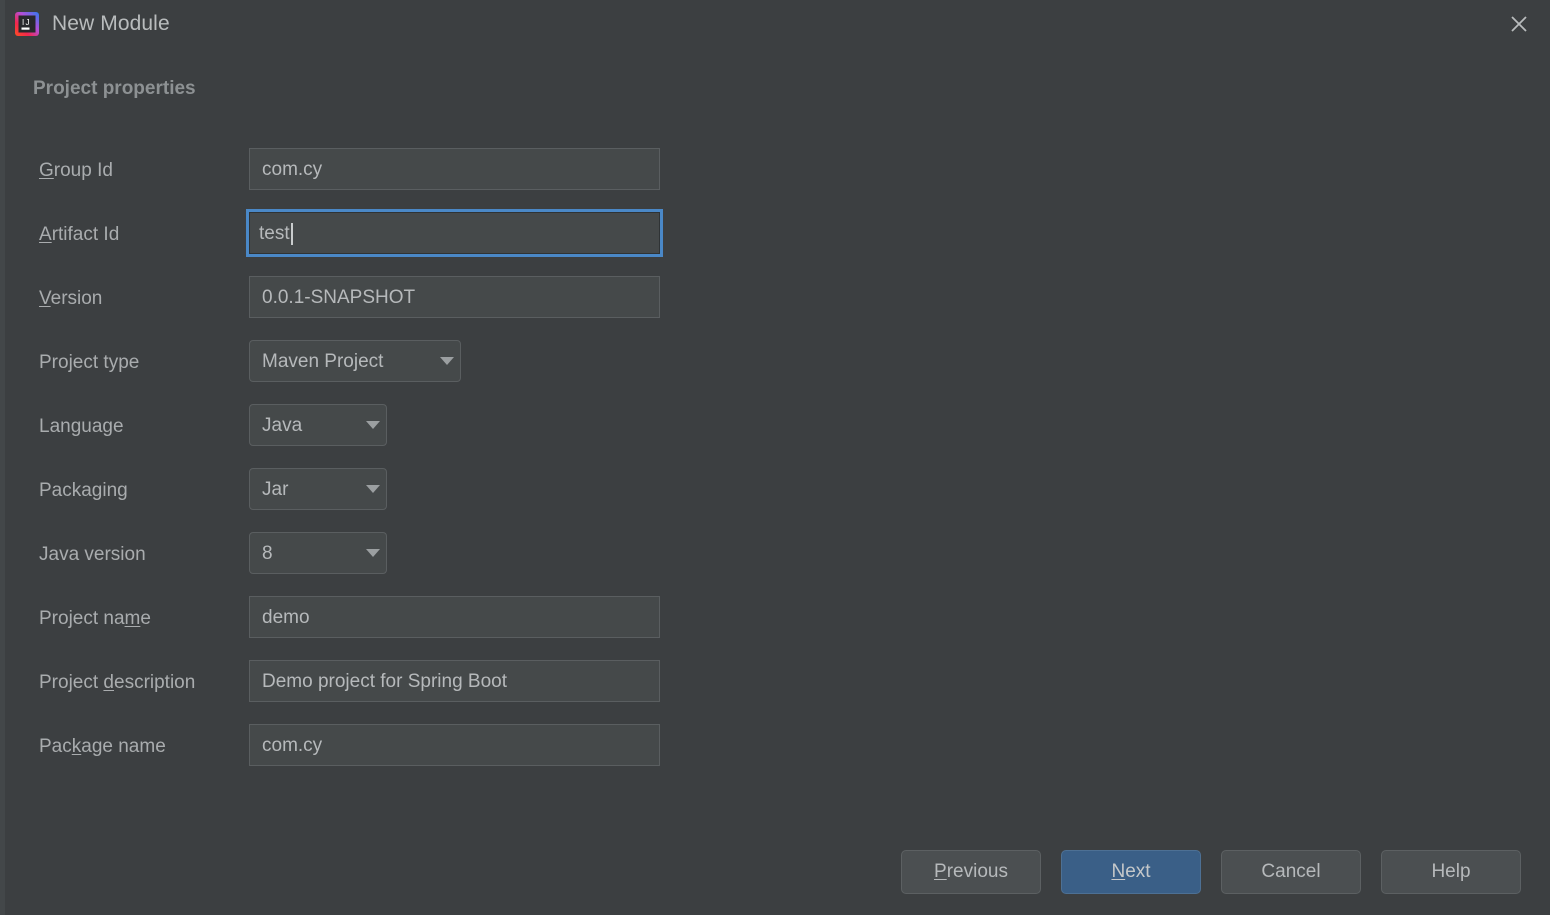 This screenshot has height=915, width=1550. I want to click on previous-button: Previous, so click(971, 872).